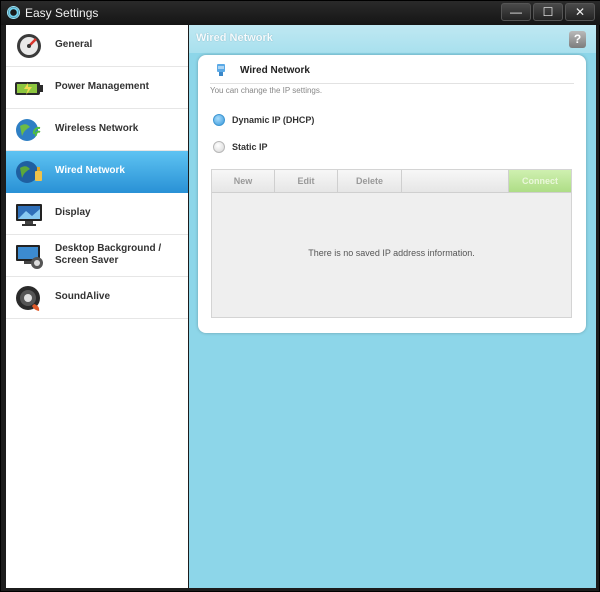  Describe the element at coordinates (370, 181) in the screenshot. I see `delete-button: Delete` at that location.